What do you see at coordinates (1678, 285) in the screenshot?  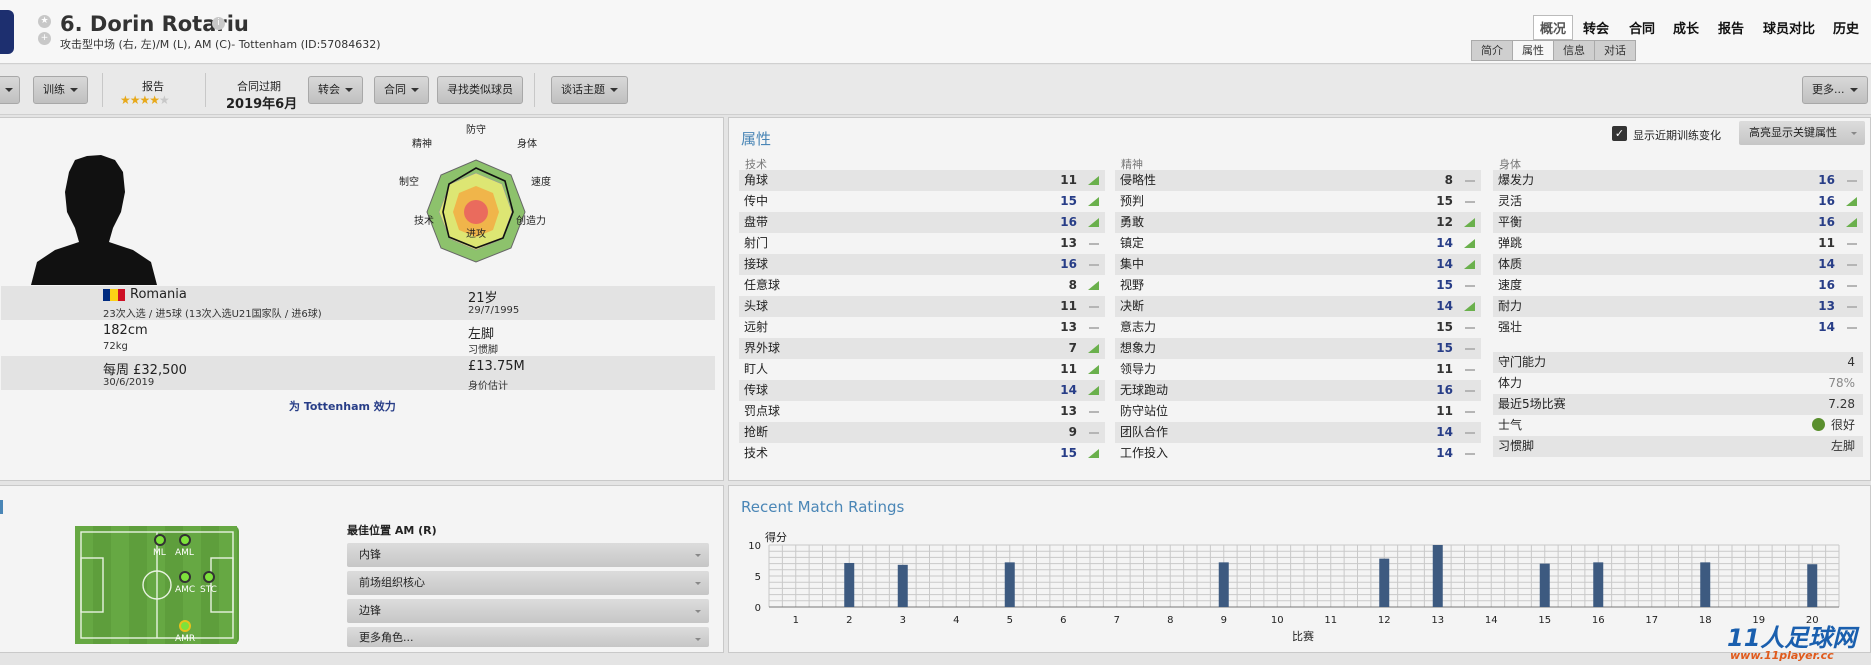 I see `attribute-row: 速度 16` at bounding box center [1678, 285].